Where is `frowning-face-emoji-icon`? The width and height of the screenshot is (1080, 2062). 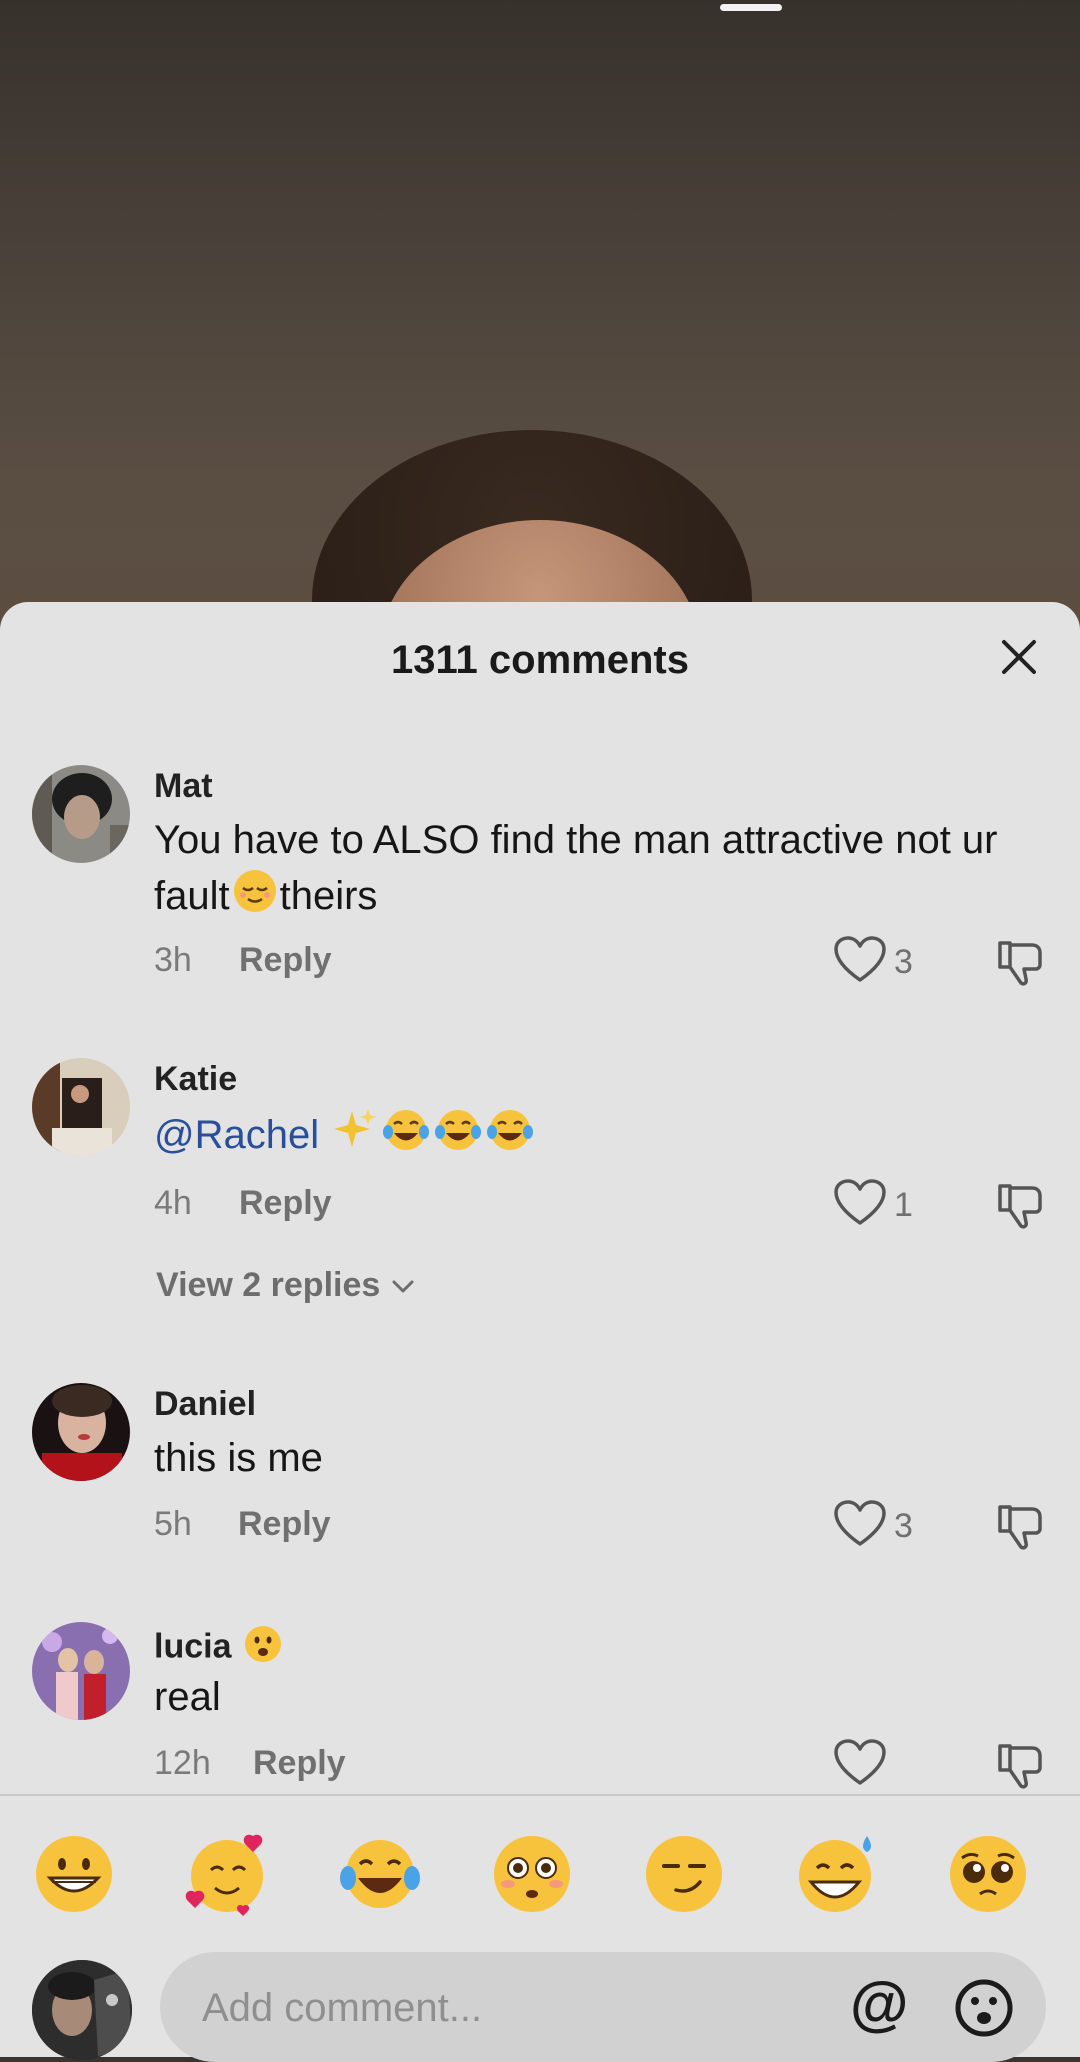 frowning-face-emoji-icon is located at coordinates (263, 1648).